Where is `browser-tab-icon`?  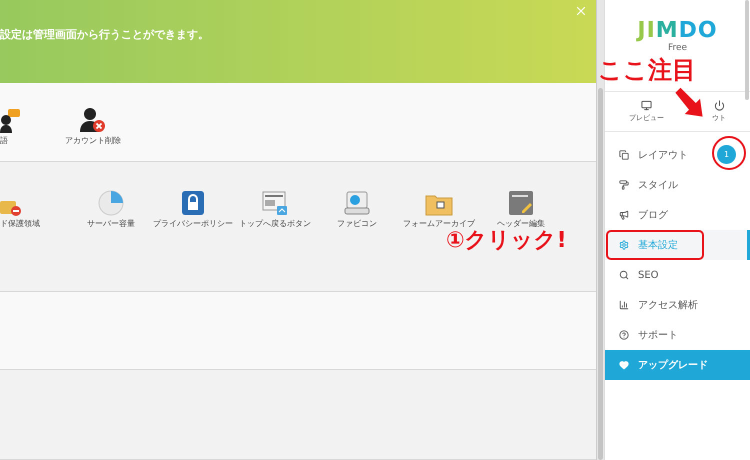 browser-tab-icon is located at coordinates (357, 203).